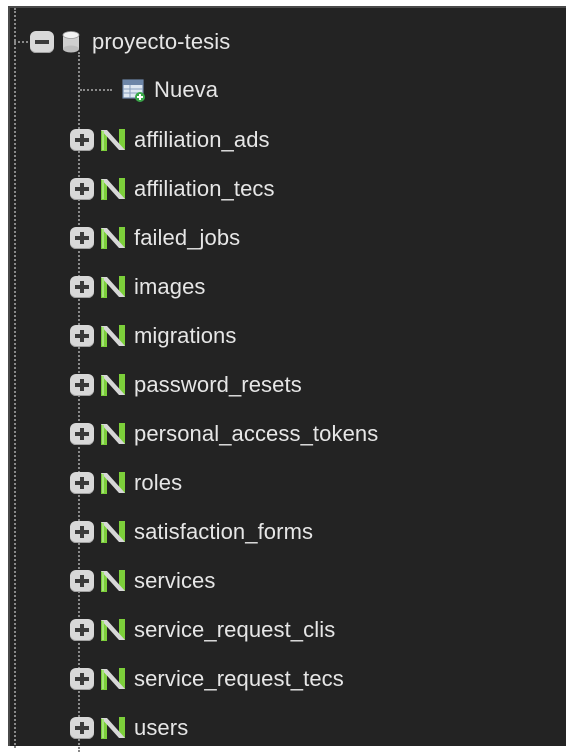 This screenshot has width=566, height=752. What do you see at coordinates (175, 581) in the screenshot?
I see `table-name: services` at bounding box center [175, 581].